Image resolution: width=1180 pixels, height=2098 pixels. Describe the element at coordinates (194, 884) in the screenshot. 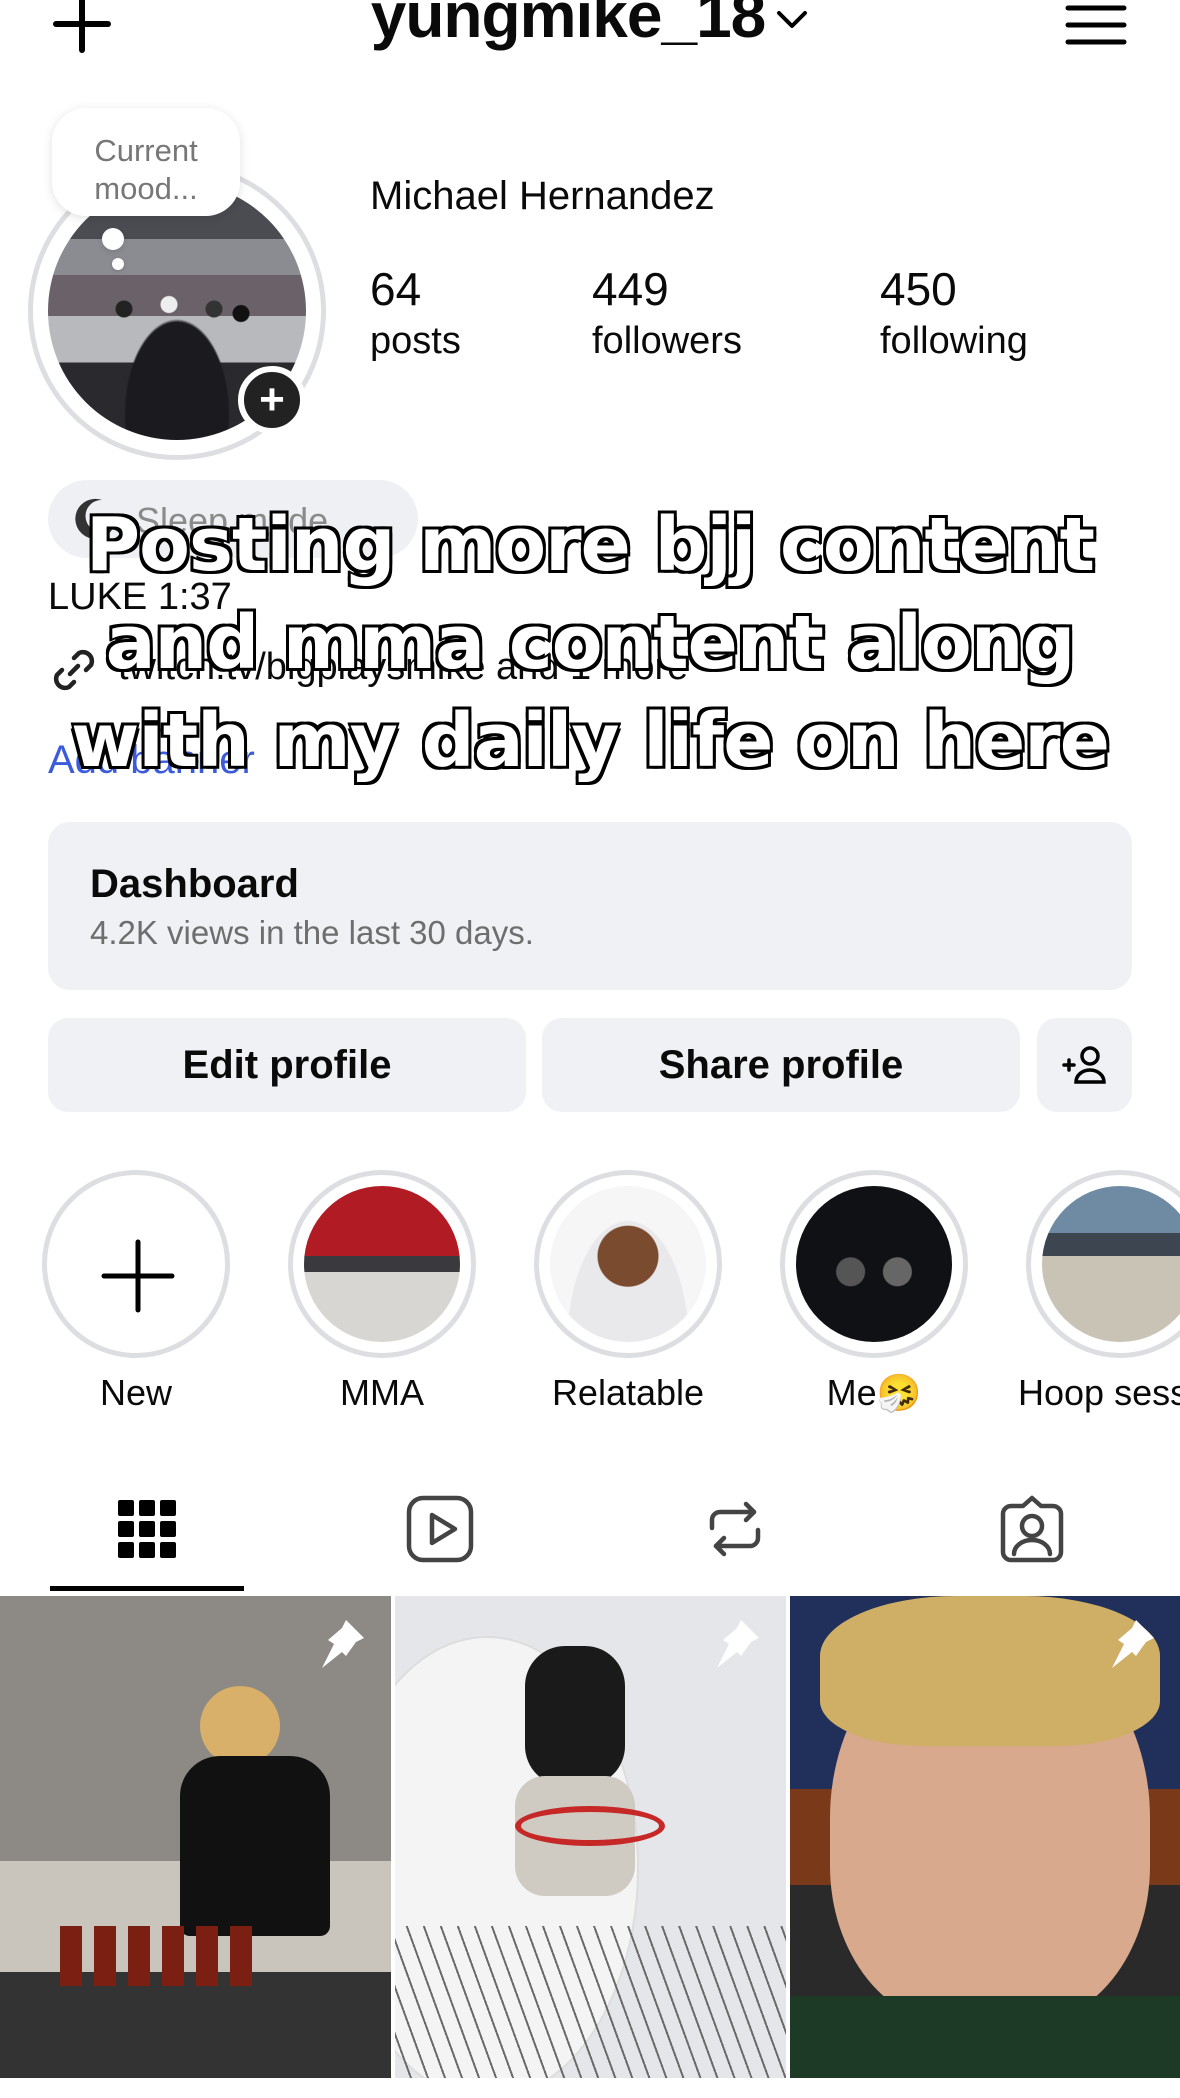

I see `dashboard-title: Dashboard` at that location.